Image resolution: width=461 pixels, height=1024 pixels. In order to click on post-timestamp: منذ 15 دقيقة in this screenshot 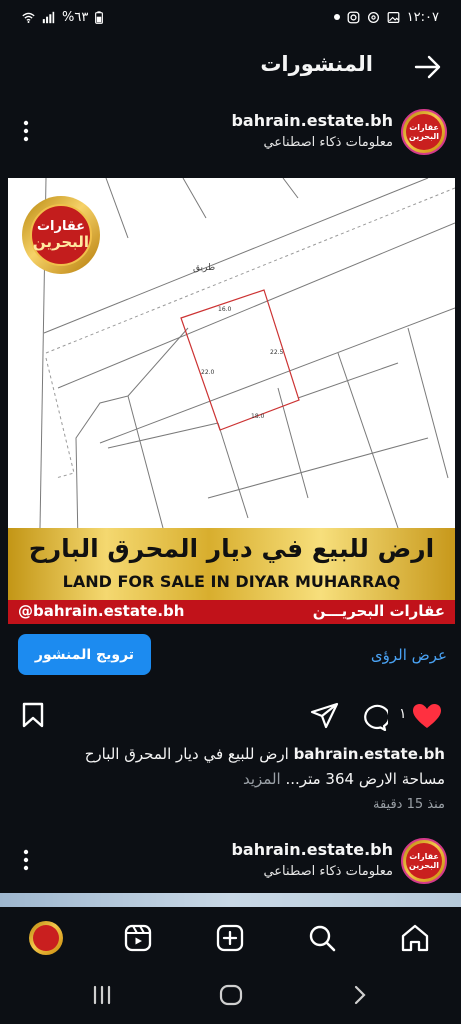, I will do `click(409, 804)`.